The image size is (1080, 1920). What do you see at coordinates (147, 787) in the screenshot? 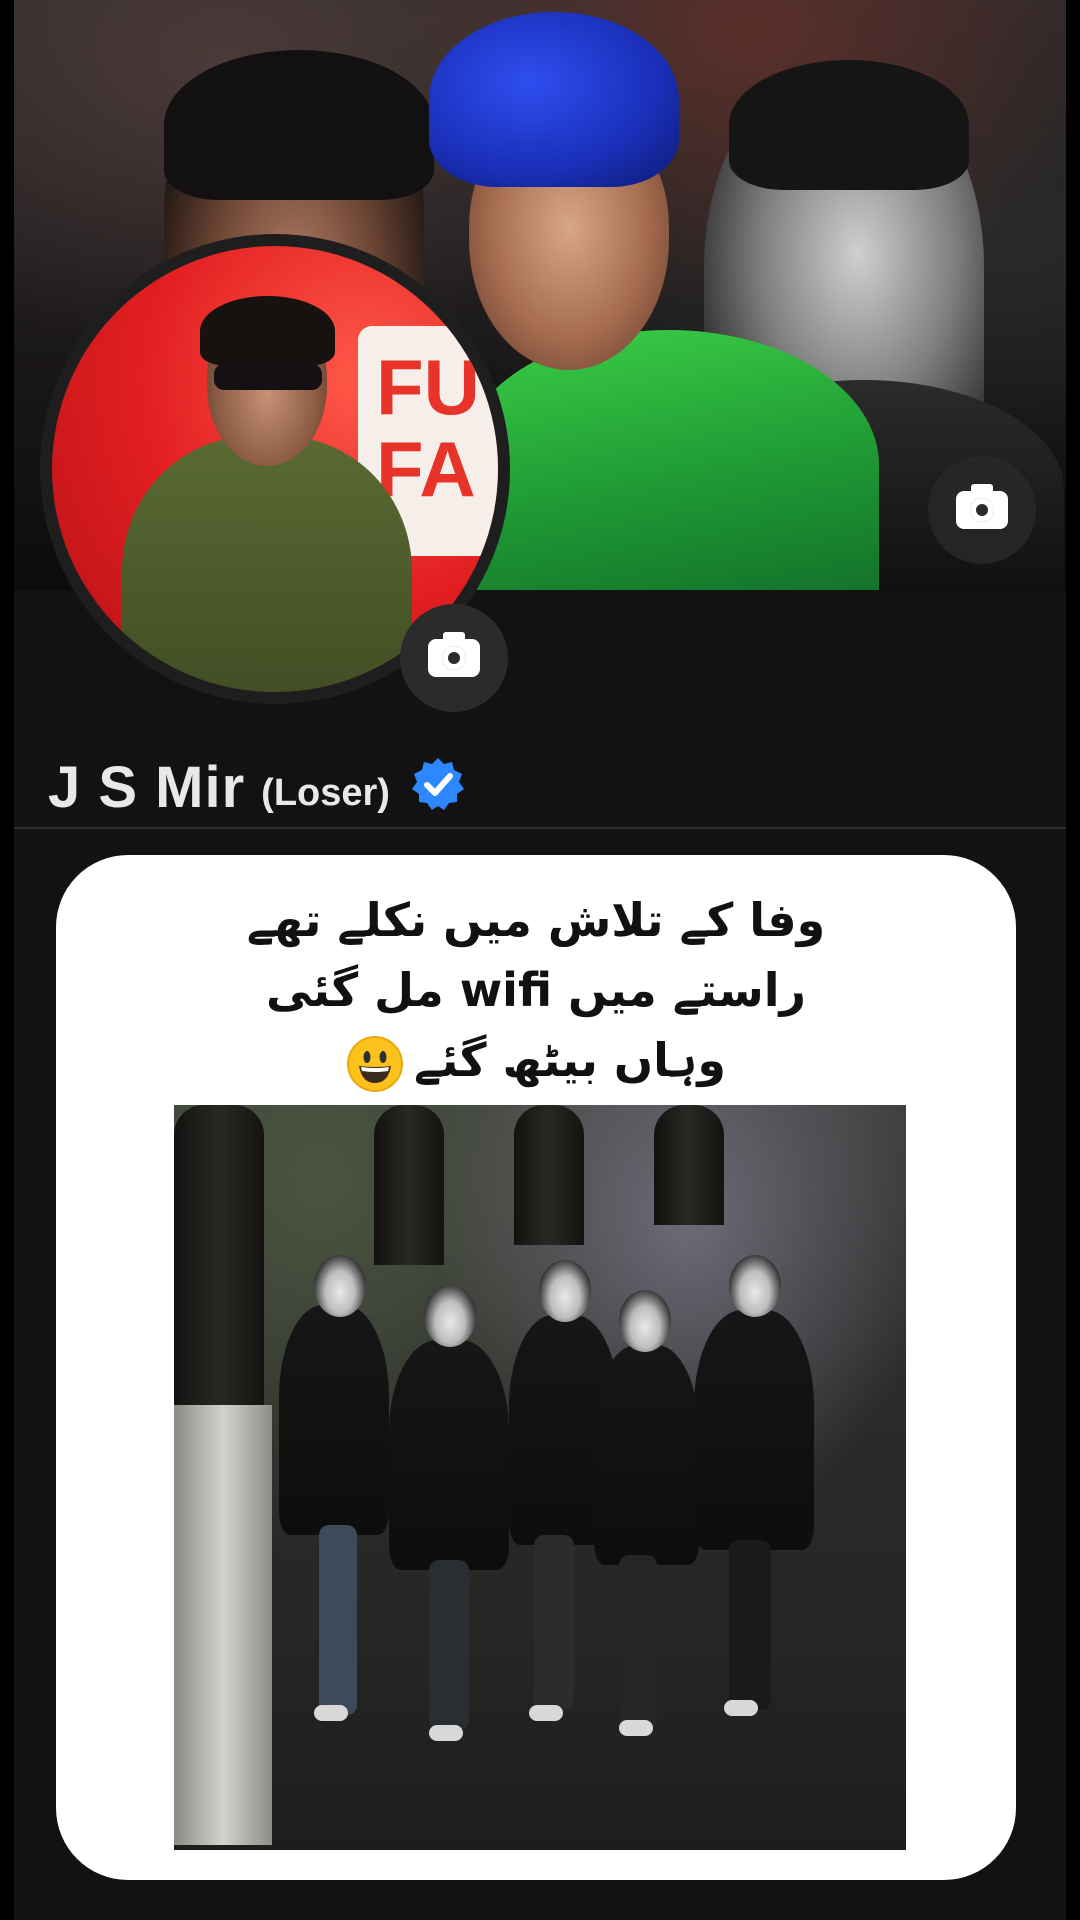
I see `profile-name: J S Mir` at bounding box center [147, 787].